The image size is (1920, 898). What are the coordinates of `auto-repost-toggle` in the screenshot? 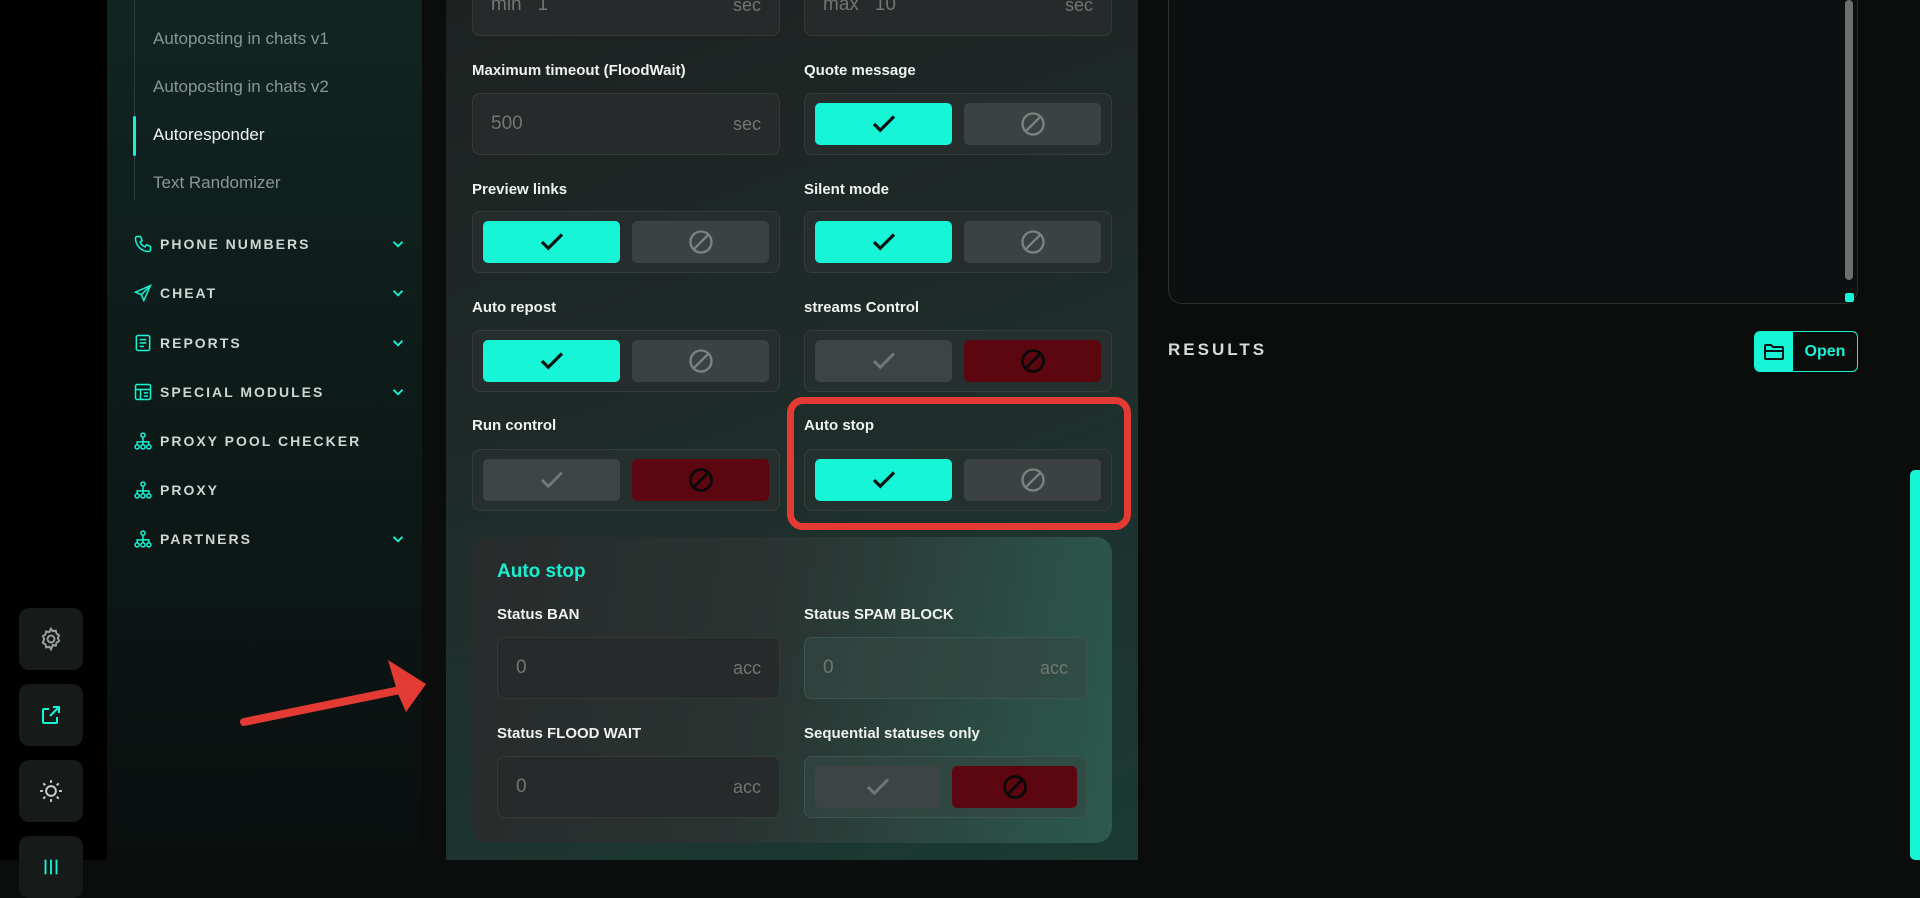 It's located at (626, 361).